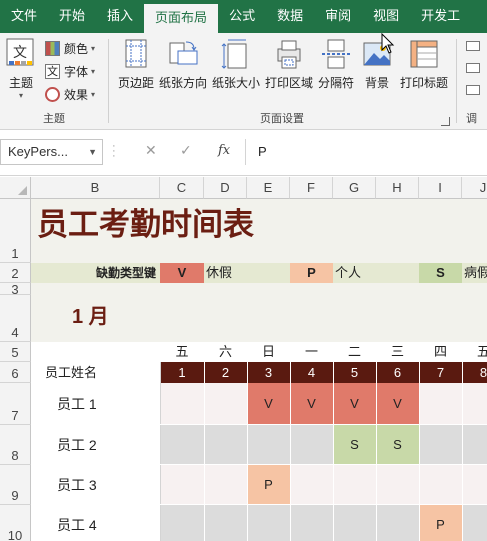 The image size is (487, 541). Describe the element at coordinates (224, 150) in the screenshot. I see `insert-function-icon: fx` at that location.